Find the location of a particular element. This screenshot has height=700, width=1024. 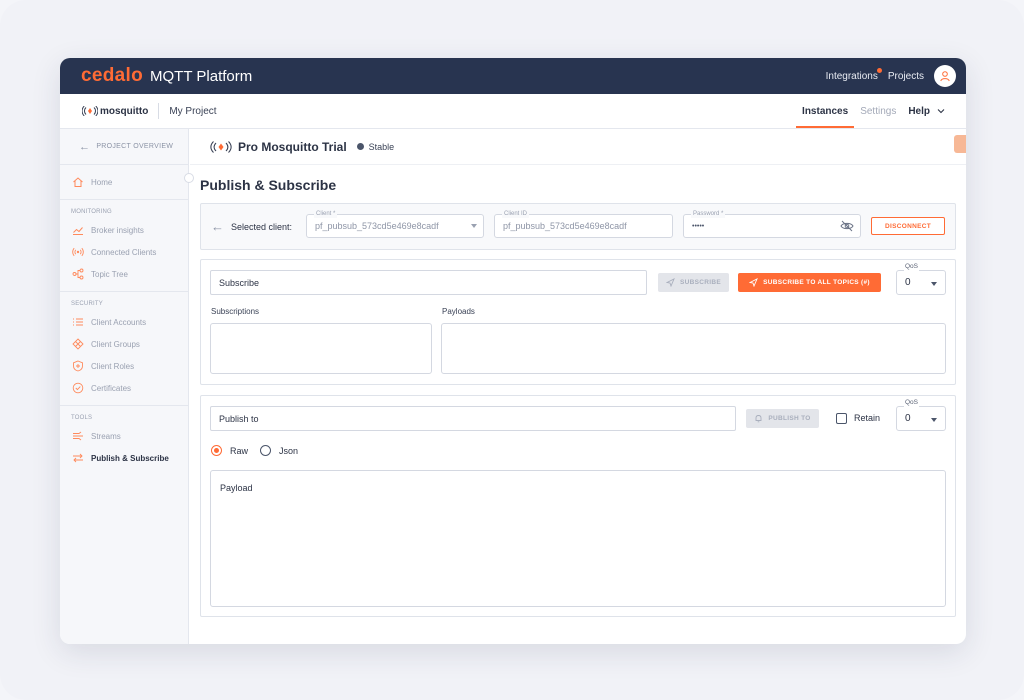

shield-icon is located at coordinates (78, 366).